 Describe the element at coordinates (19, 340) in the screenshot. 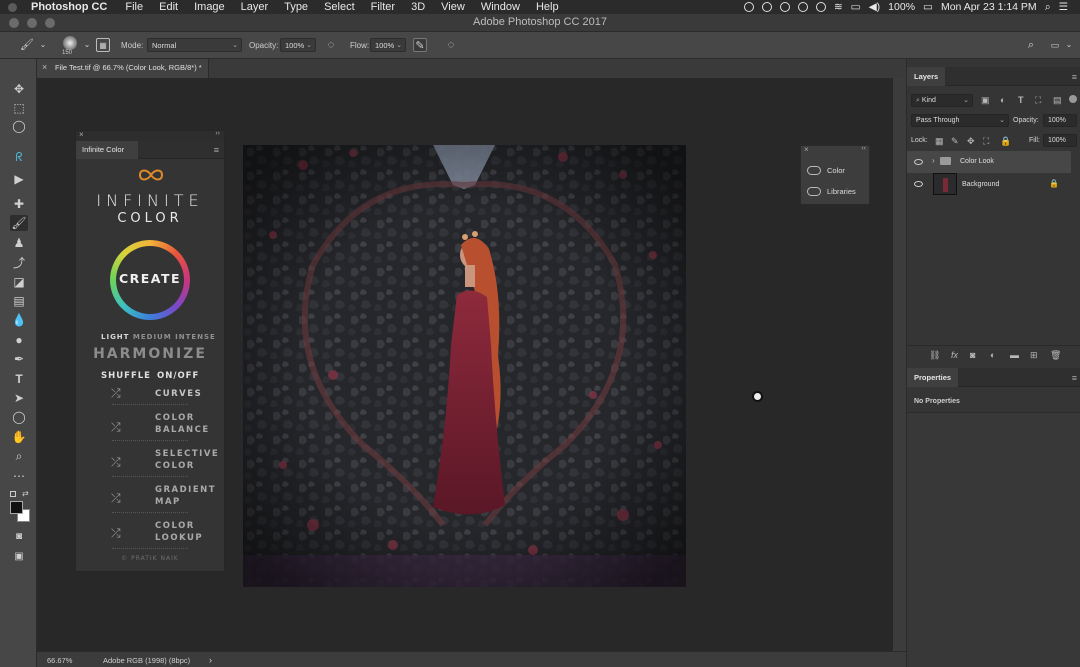

I see `dodge-tool-icon: ●` at that location.